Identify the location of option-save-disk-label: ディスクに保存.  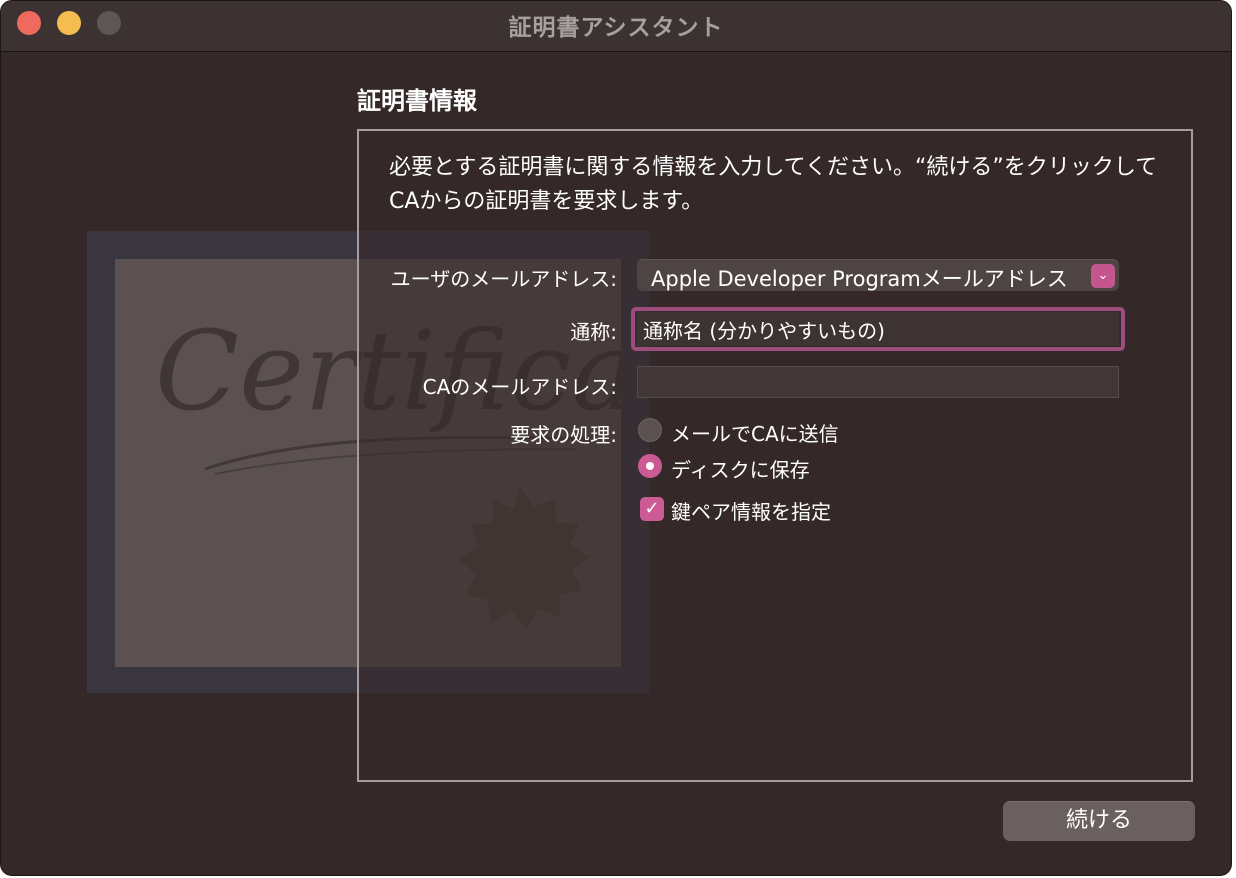
(740, 468).